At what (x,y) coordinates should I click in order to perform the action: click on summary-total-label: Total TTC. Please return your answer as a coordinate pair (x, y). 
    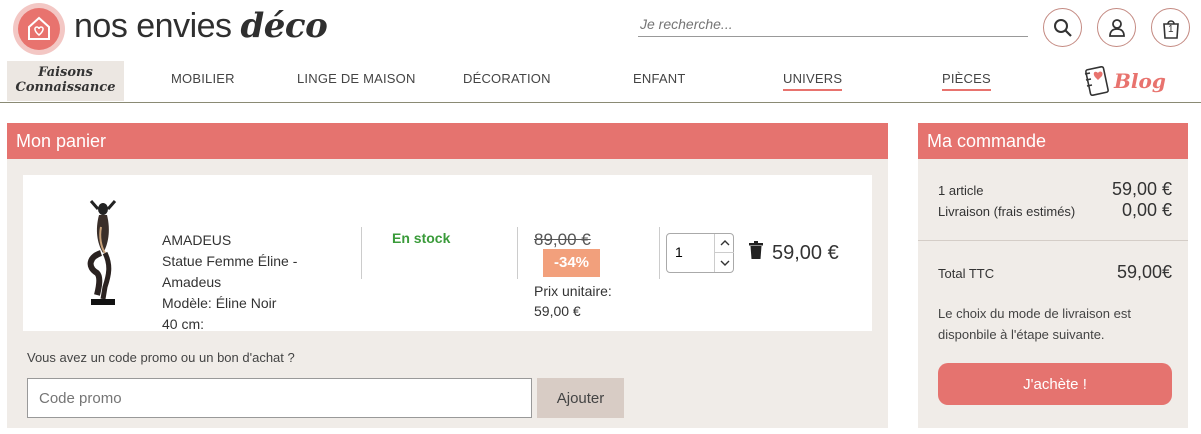
    Looking at the image, I should click on (966, 273).